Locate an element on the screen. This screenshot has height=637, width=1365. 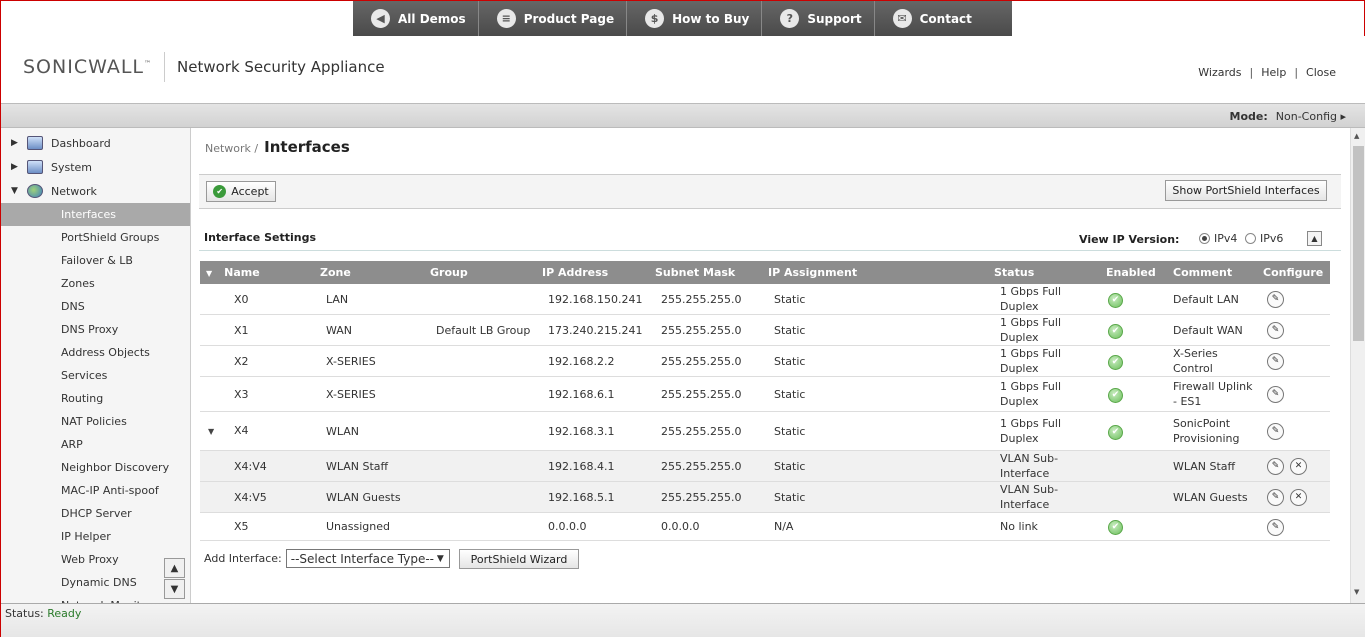
col-enabled: Enabled is located at coordinates (1133, 272).